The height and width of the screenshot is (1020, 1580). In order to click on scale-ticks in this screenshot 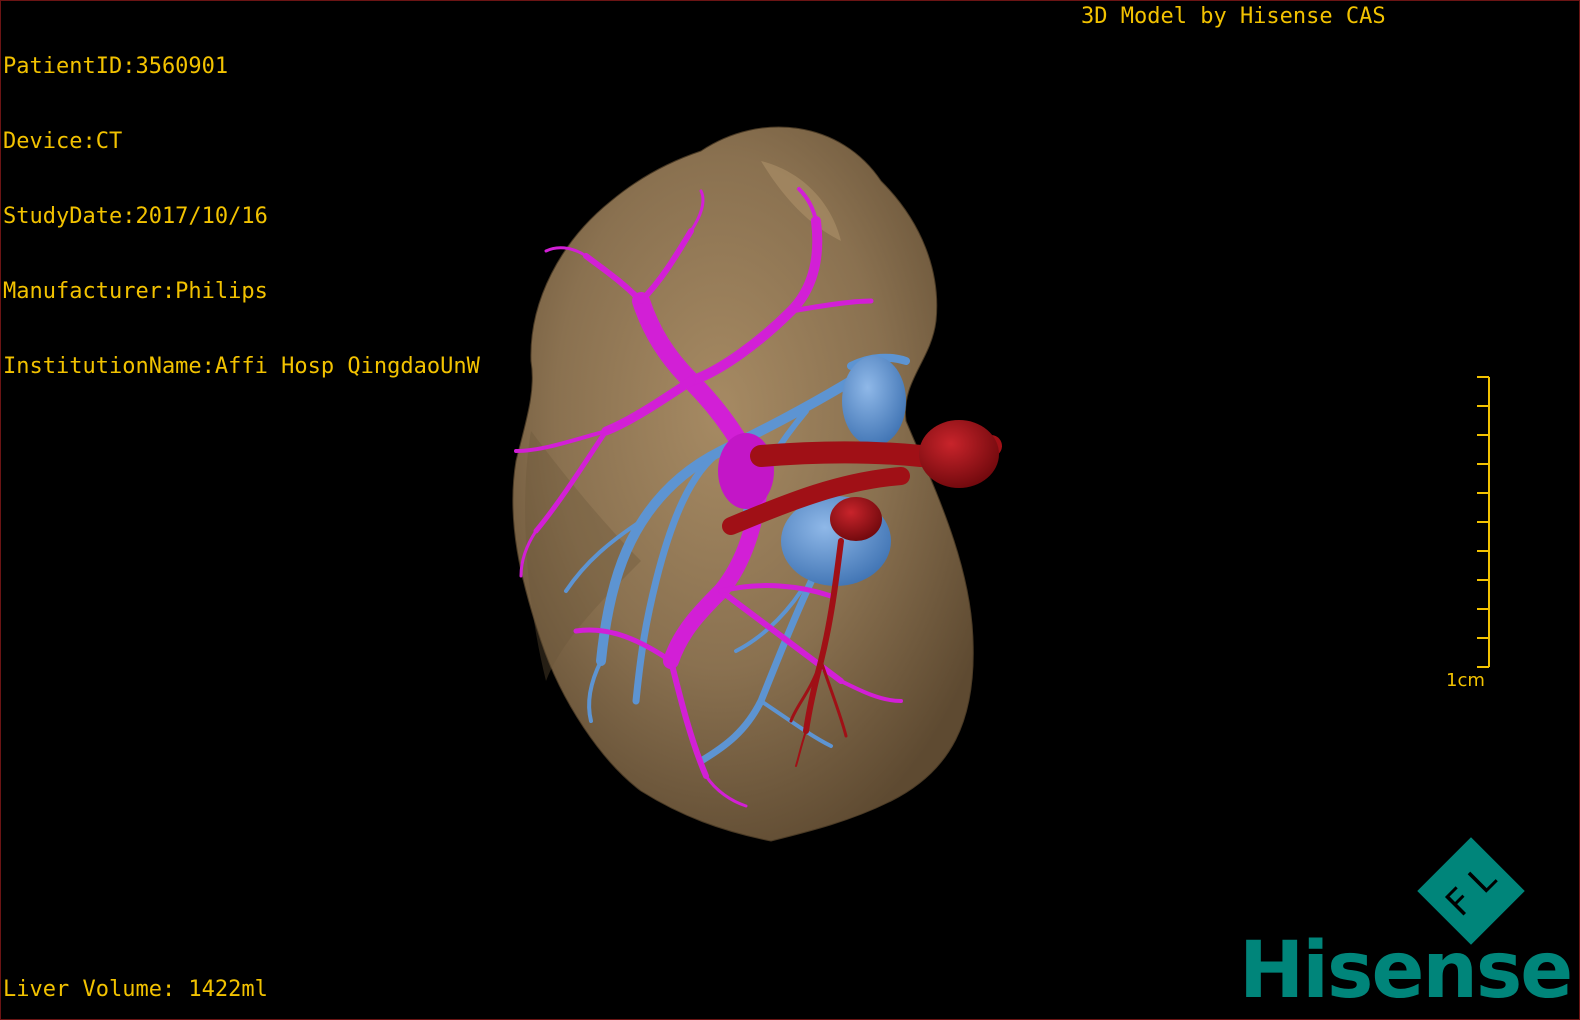, I will do `click(1483, 522)`.